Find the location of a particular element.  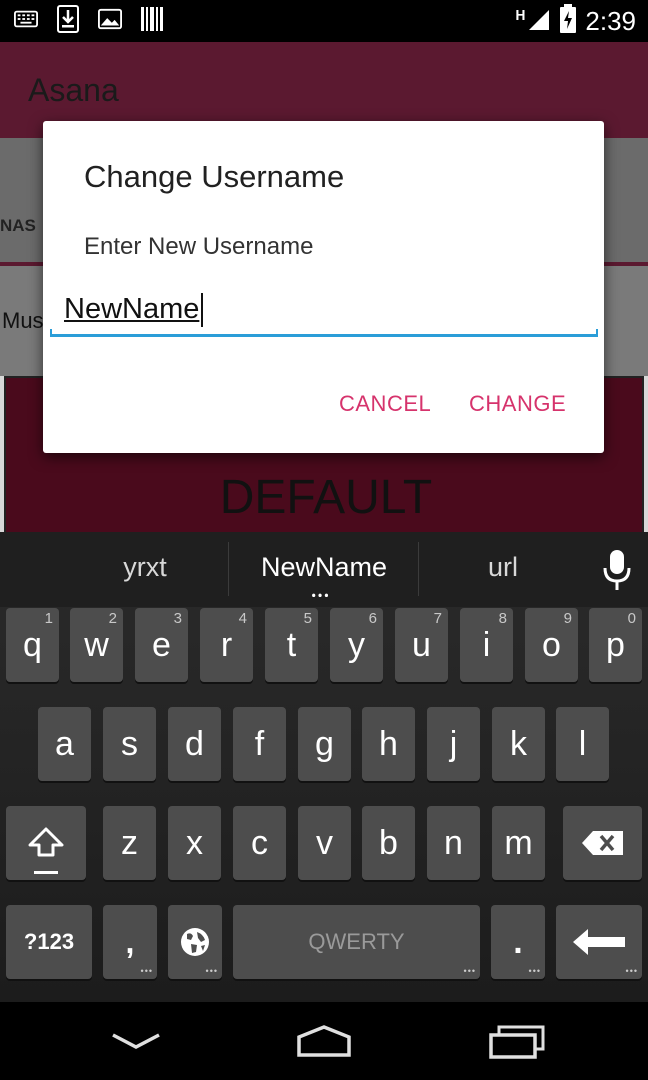

change-button: CHANGE is located at coordinates (517, 404).